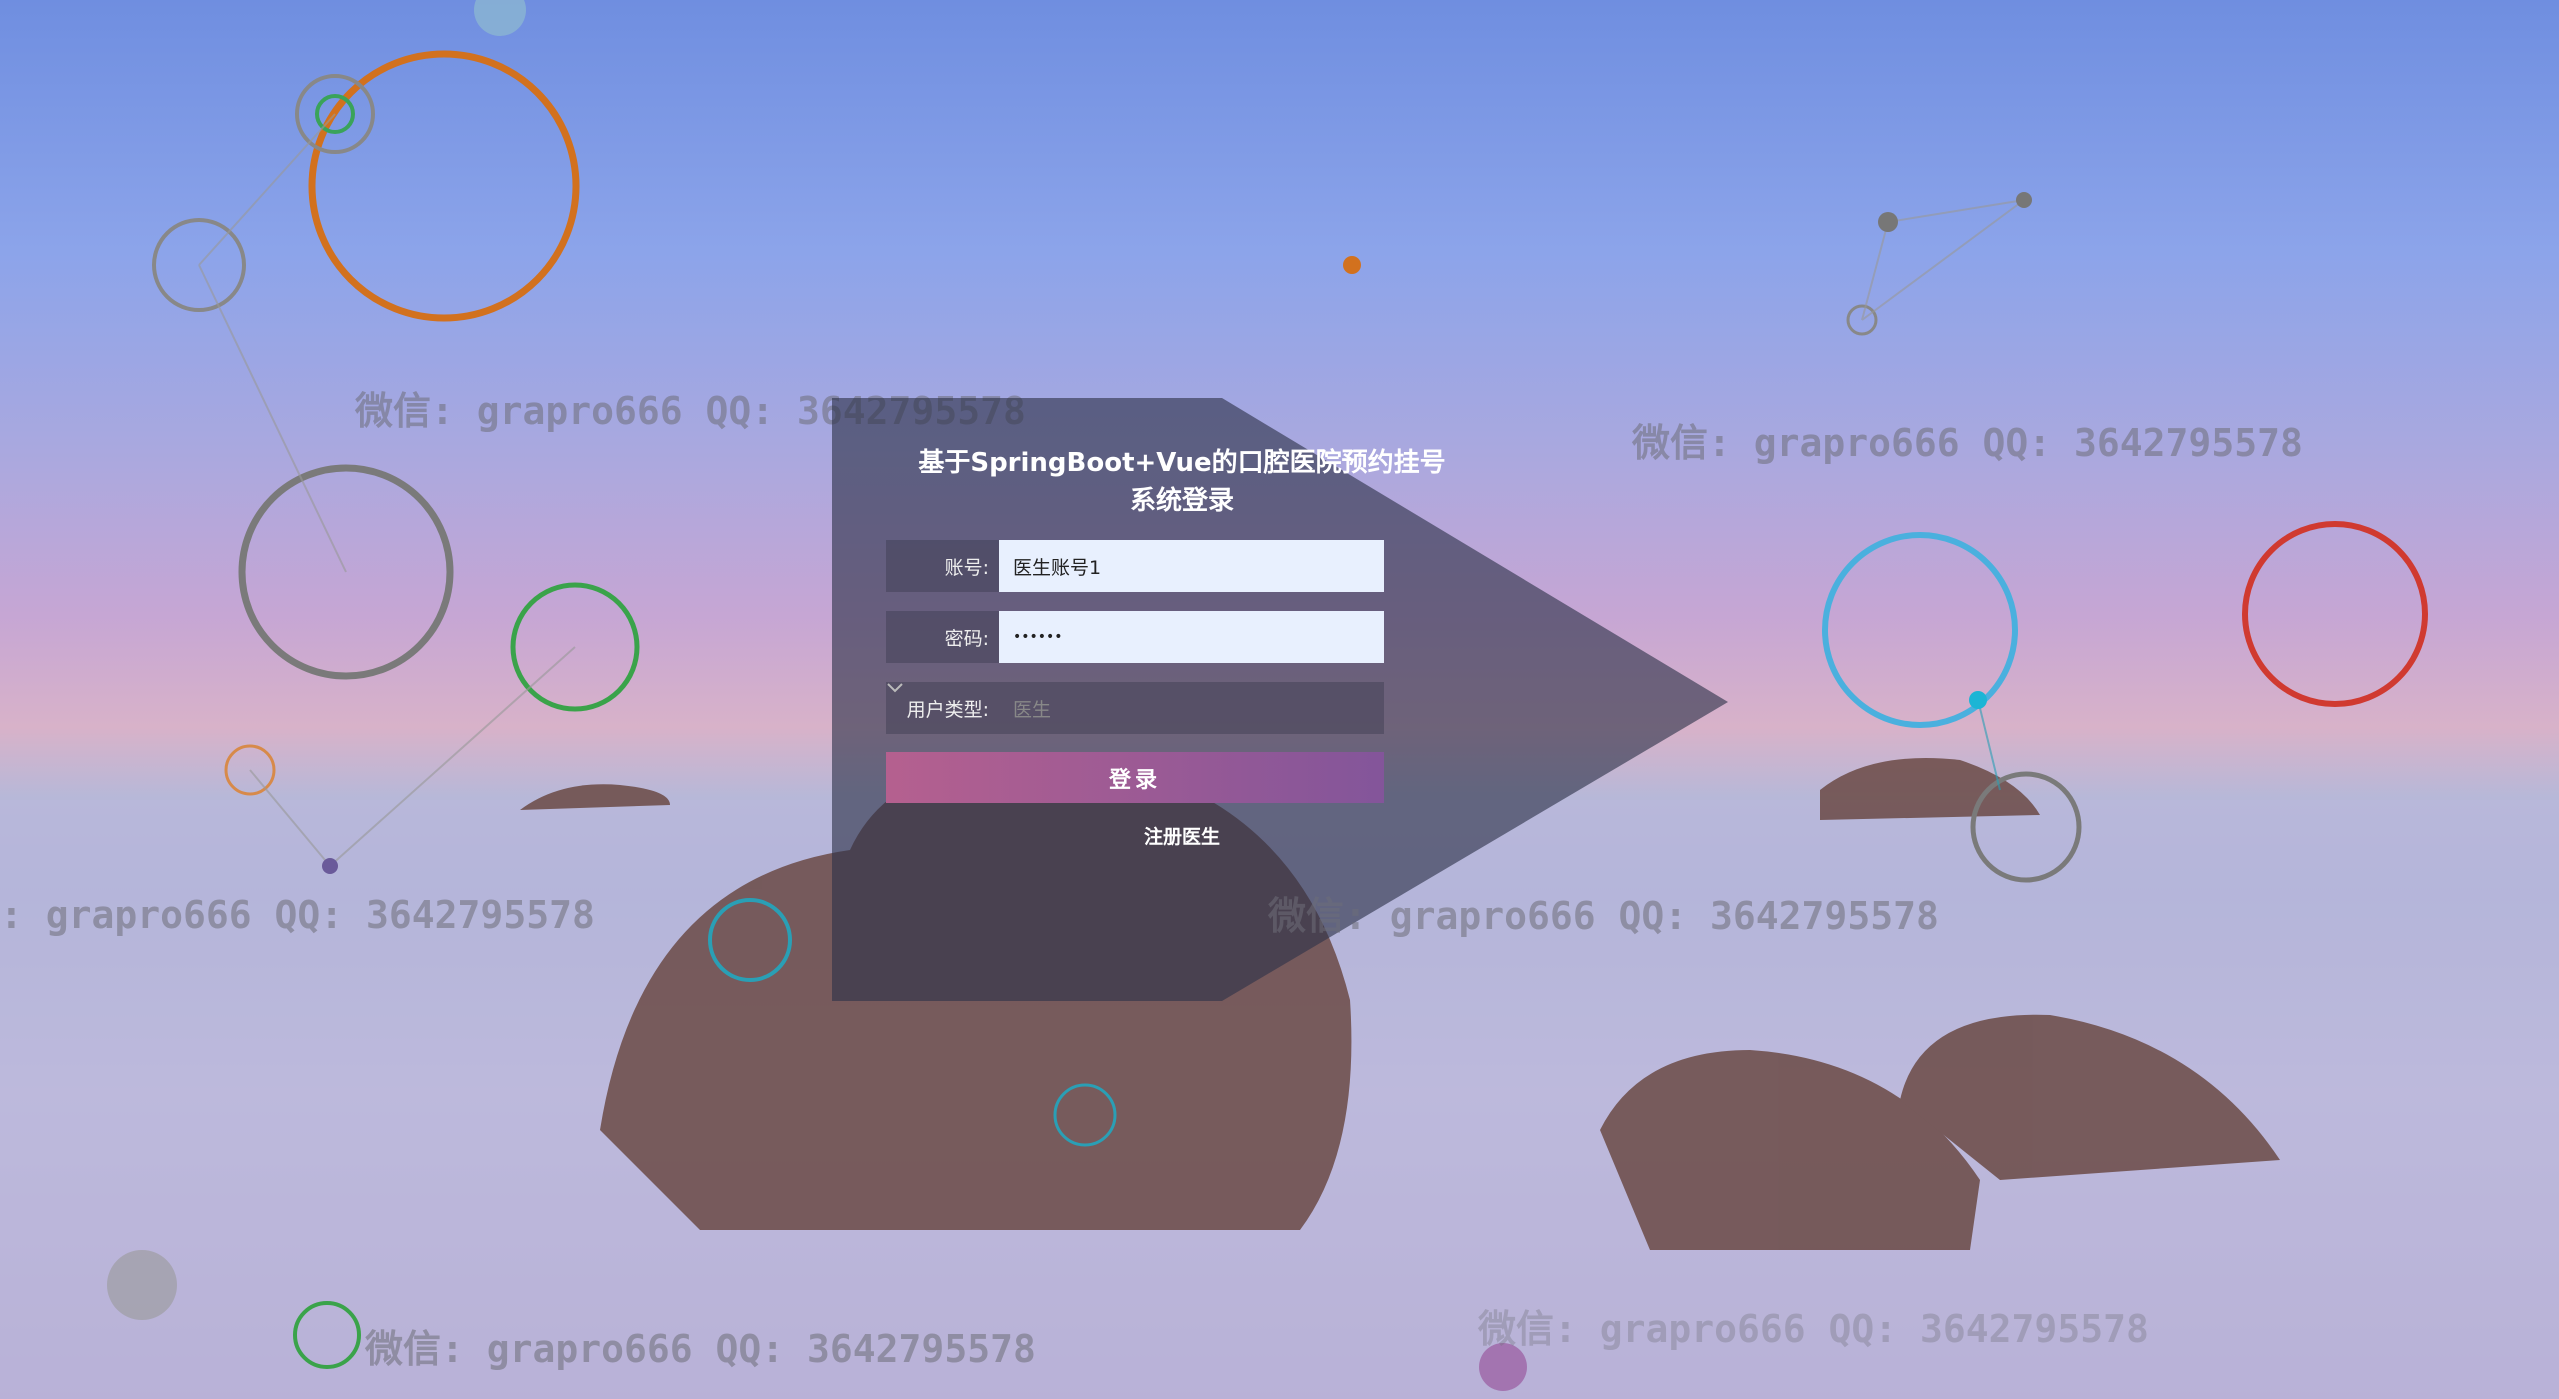 Image resolution: width=2559 pixels, height=1399 pixels. Describe the element at coordinates (966, 638) in the screenshot. I see `password-label: 密码:` at that location.